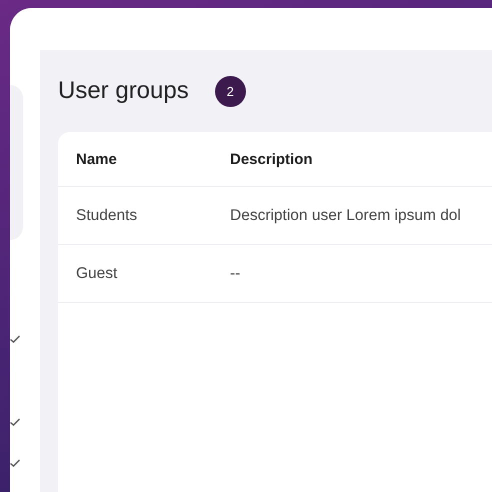 This screenshot has height=492, width=492. I want to click on column-header: Name, so click(96, 159).